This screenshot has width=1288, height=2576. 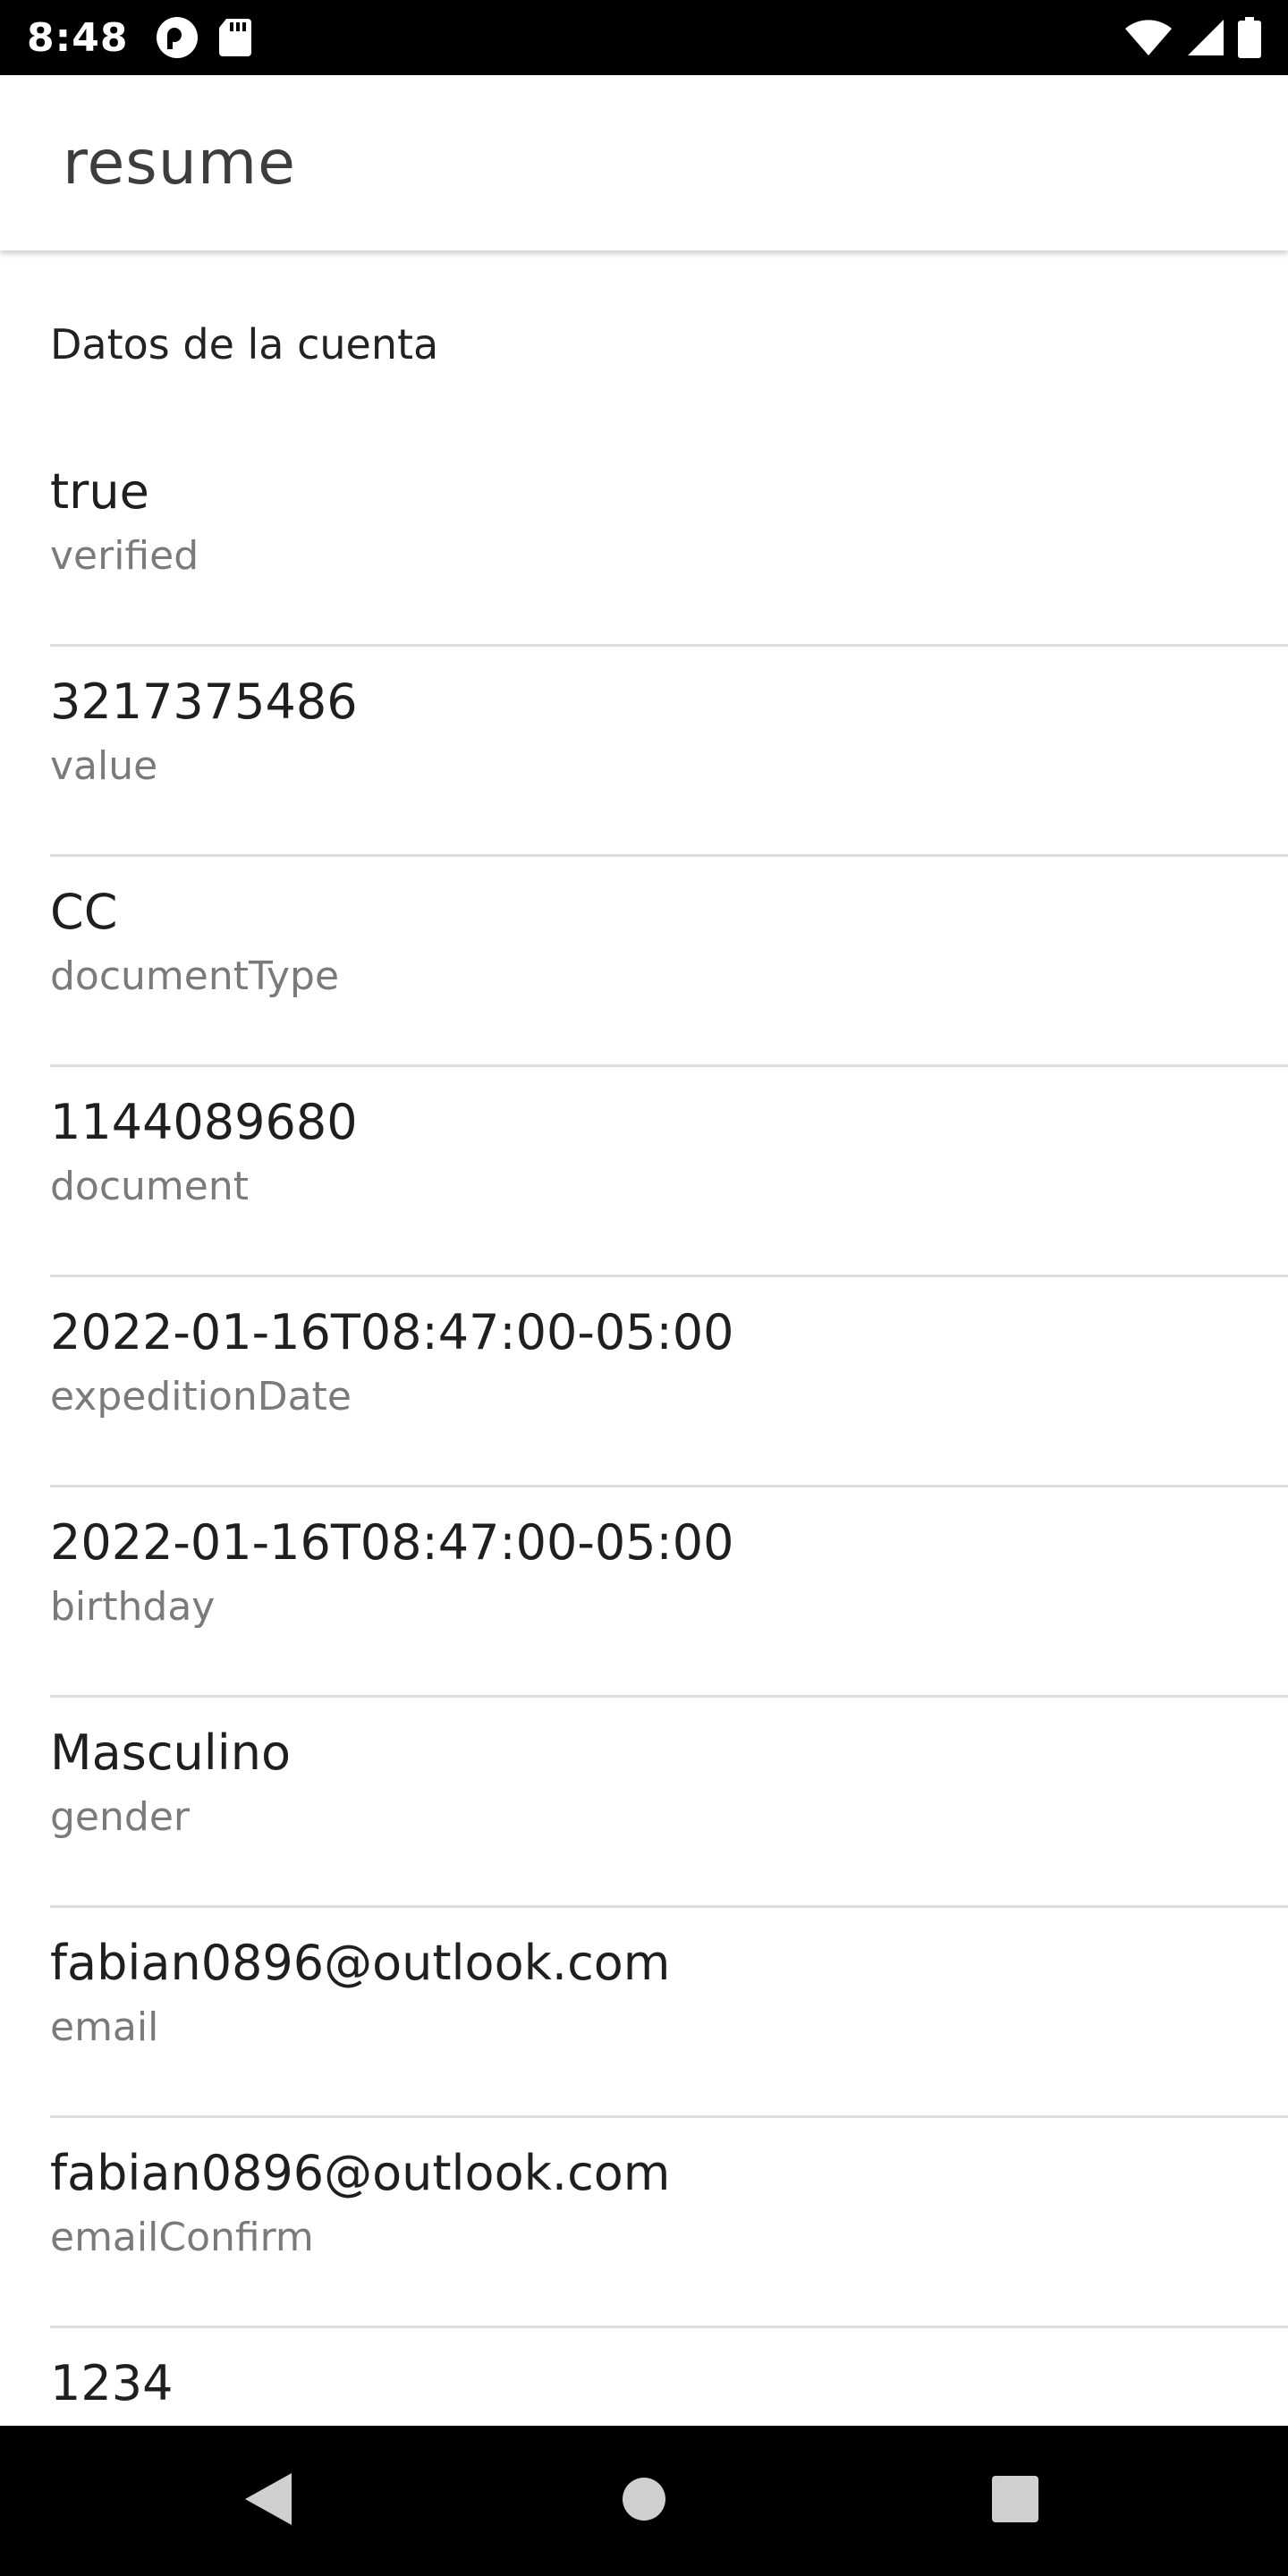 I want to click on home-icon, so click(x=644, y=2501).